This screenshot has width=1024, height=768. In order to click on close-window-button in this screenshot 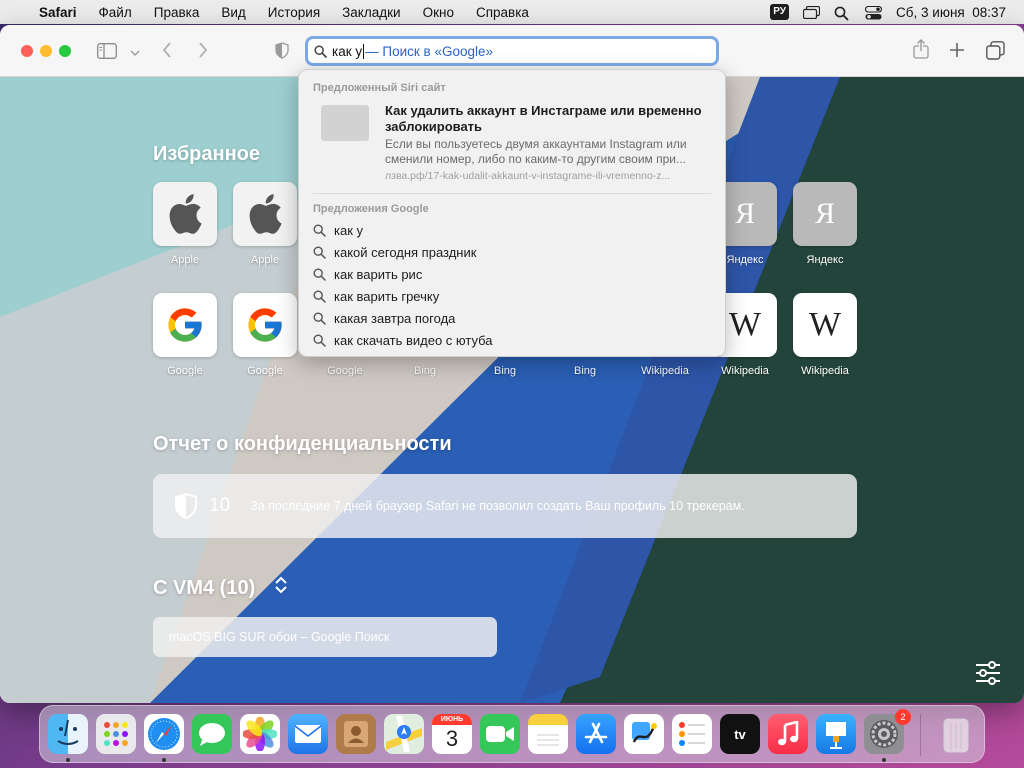, I will do `click(27, 51)`.